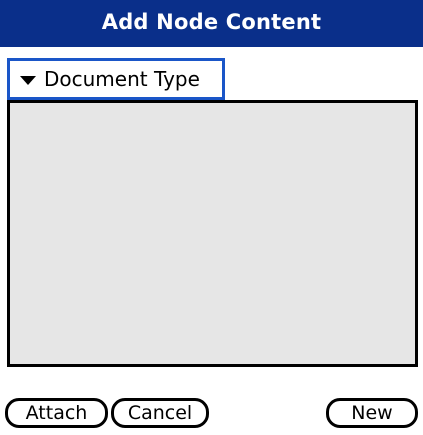 This screenshot has width=423, height=435. I want to click on title-underline, so click(211, 45).